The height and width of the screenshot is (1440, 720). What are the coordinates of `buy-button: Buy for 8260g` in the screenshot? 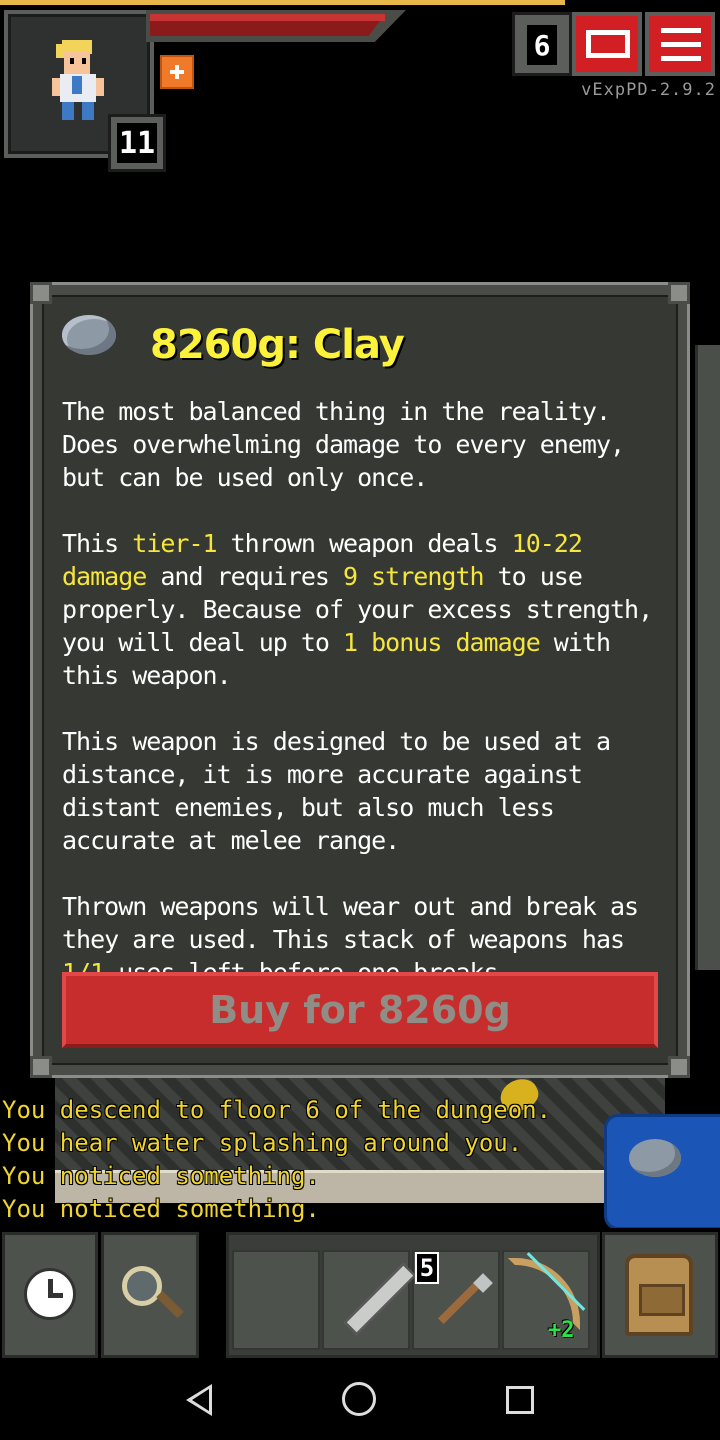 It's located at (360, 1010).